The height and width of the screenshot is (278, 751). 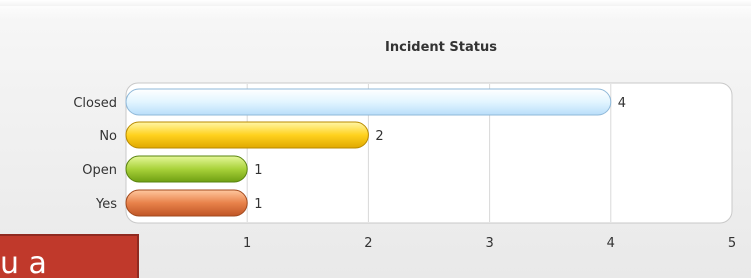 I want to click on category-label: Yes, so click(x=106, y=204).